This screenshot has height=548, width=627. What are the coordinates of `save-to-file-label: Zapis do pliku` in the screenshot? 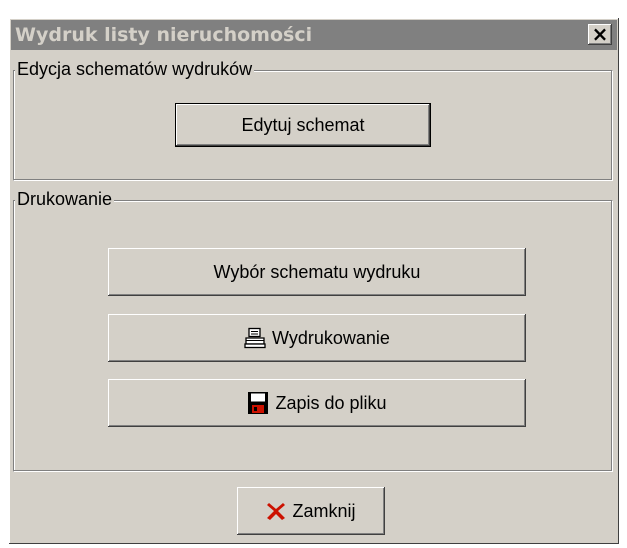 It's located at (331, 402).